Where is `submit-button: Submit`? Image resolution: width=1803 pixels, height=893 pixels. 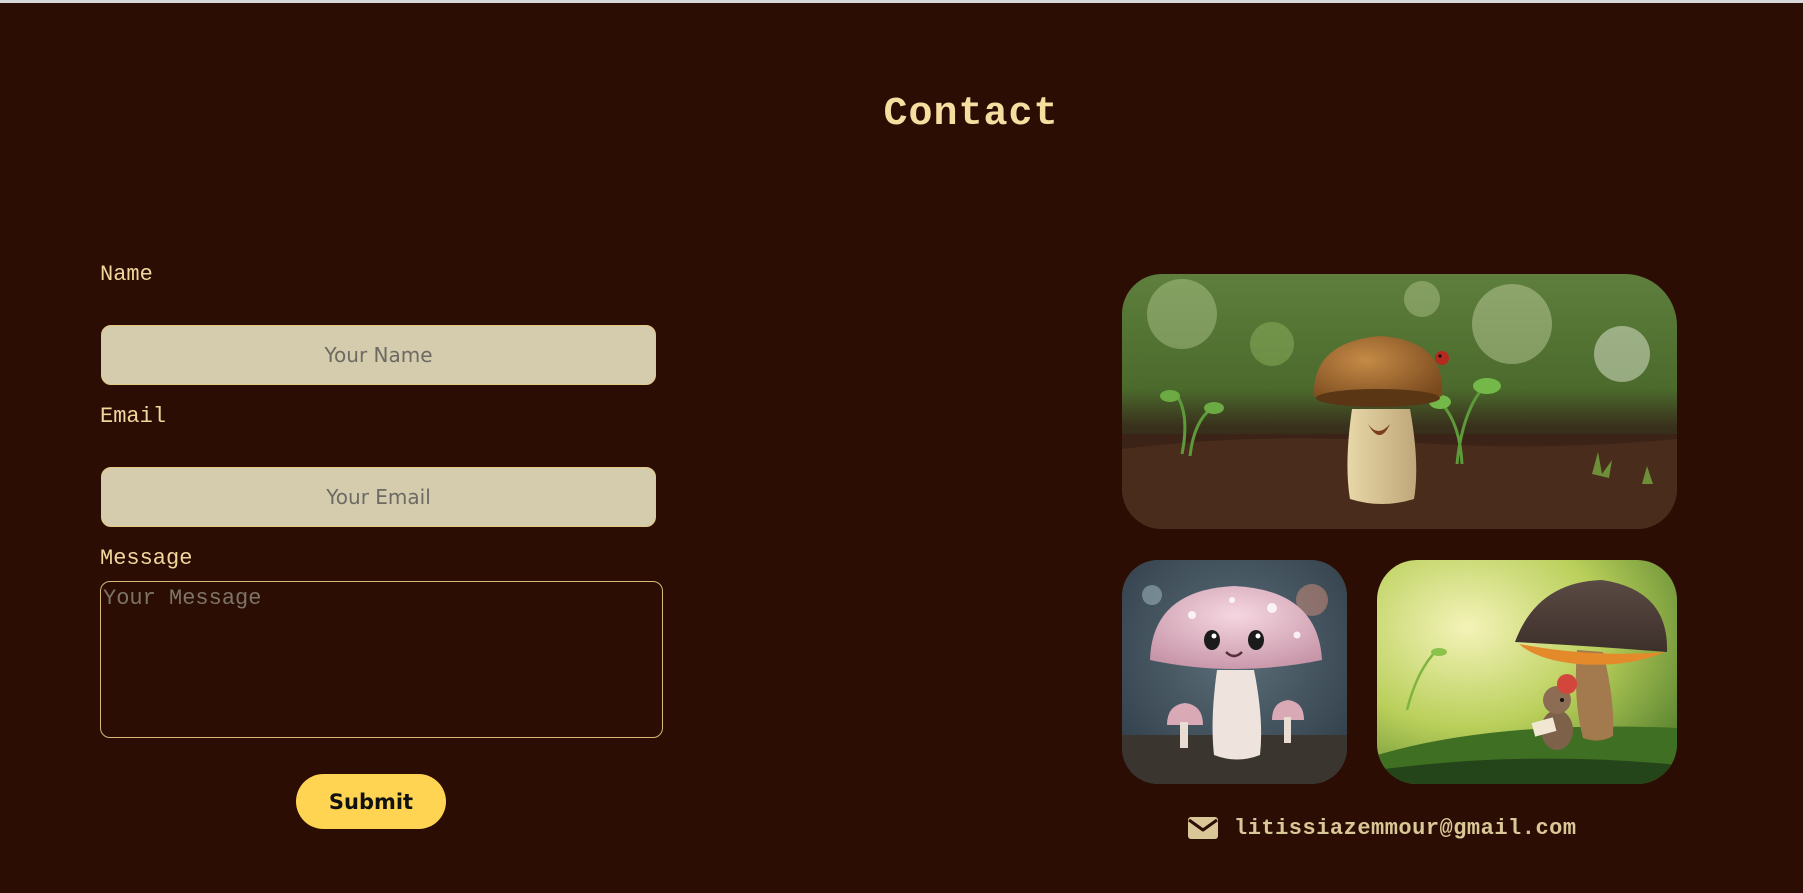 submit-button: Submit is located at coordinates (371, 801).